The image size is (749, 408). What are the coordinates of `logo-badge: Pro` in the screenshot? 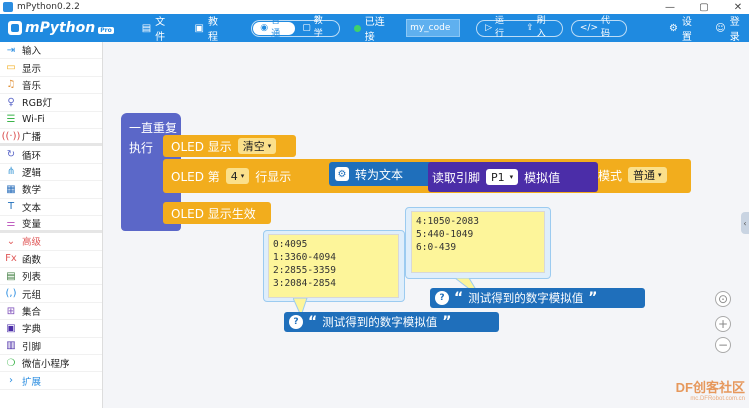 It's located at (106, 30).